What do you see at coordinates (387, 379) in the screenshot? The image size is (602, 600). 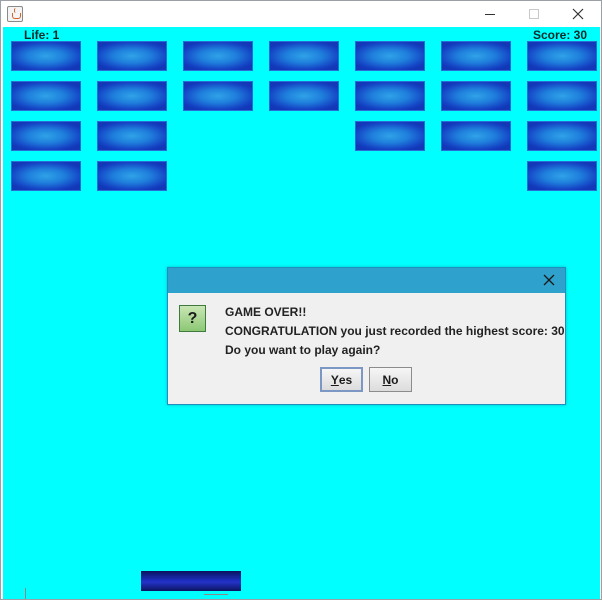 I see `no-mnemonic: N` at bounding box center [387, 379].